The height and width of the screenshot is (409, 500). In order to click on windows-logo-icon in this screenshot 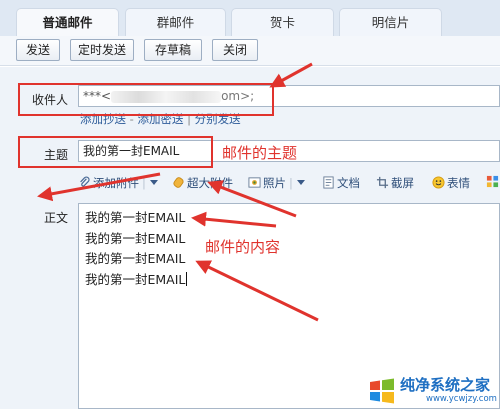, I will do `click(382, 391)`.